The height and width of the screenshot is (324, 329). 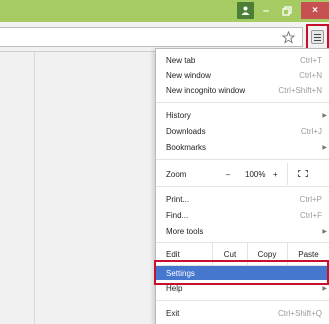 I want to click on restore-icon, so click(x=287, y=10).